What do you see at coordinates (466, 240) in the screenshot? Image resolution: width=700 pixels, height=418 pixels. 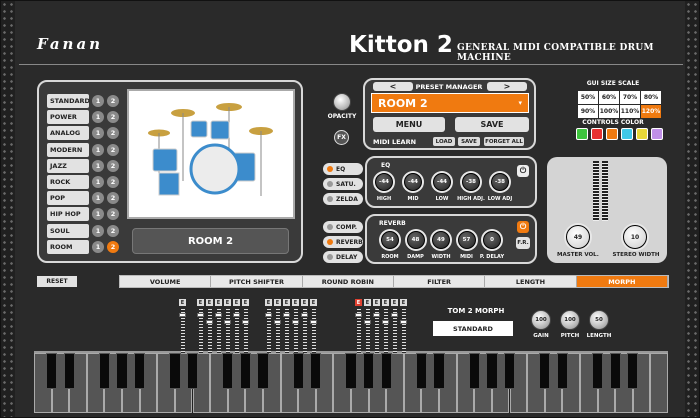 I see `effect-knob: 57` at bounding box center [466, 240].